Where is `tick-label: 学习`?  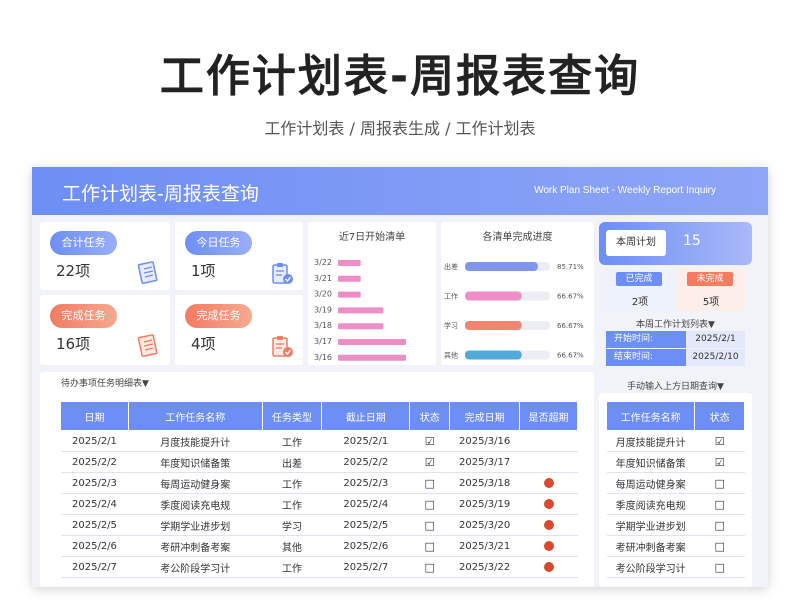 tick-label: 学习 is located at coordinates (451, 325).